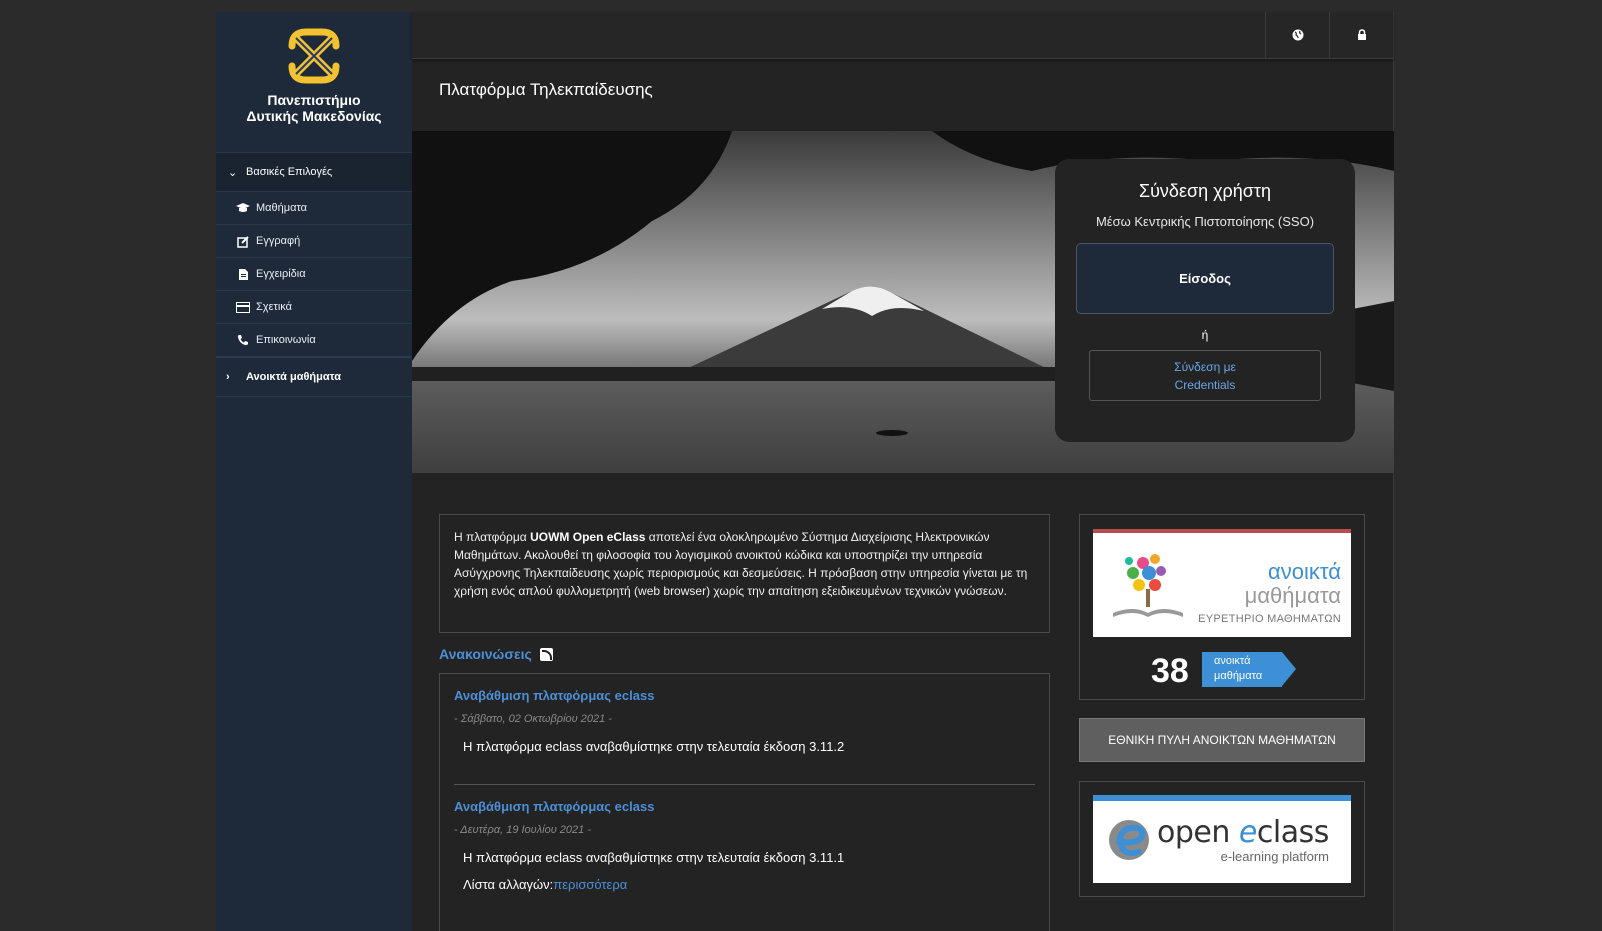 The height and width of the screenshot is (931, 1602). What do you see at coordinates (1129, 840) in the screenshot?
I see `eclass-logo-icon` at bounding box center [1129, 840].